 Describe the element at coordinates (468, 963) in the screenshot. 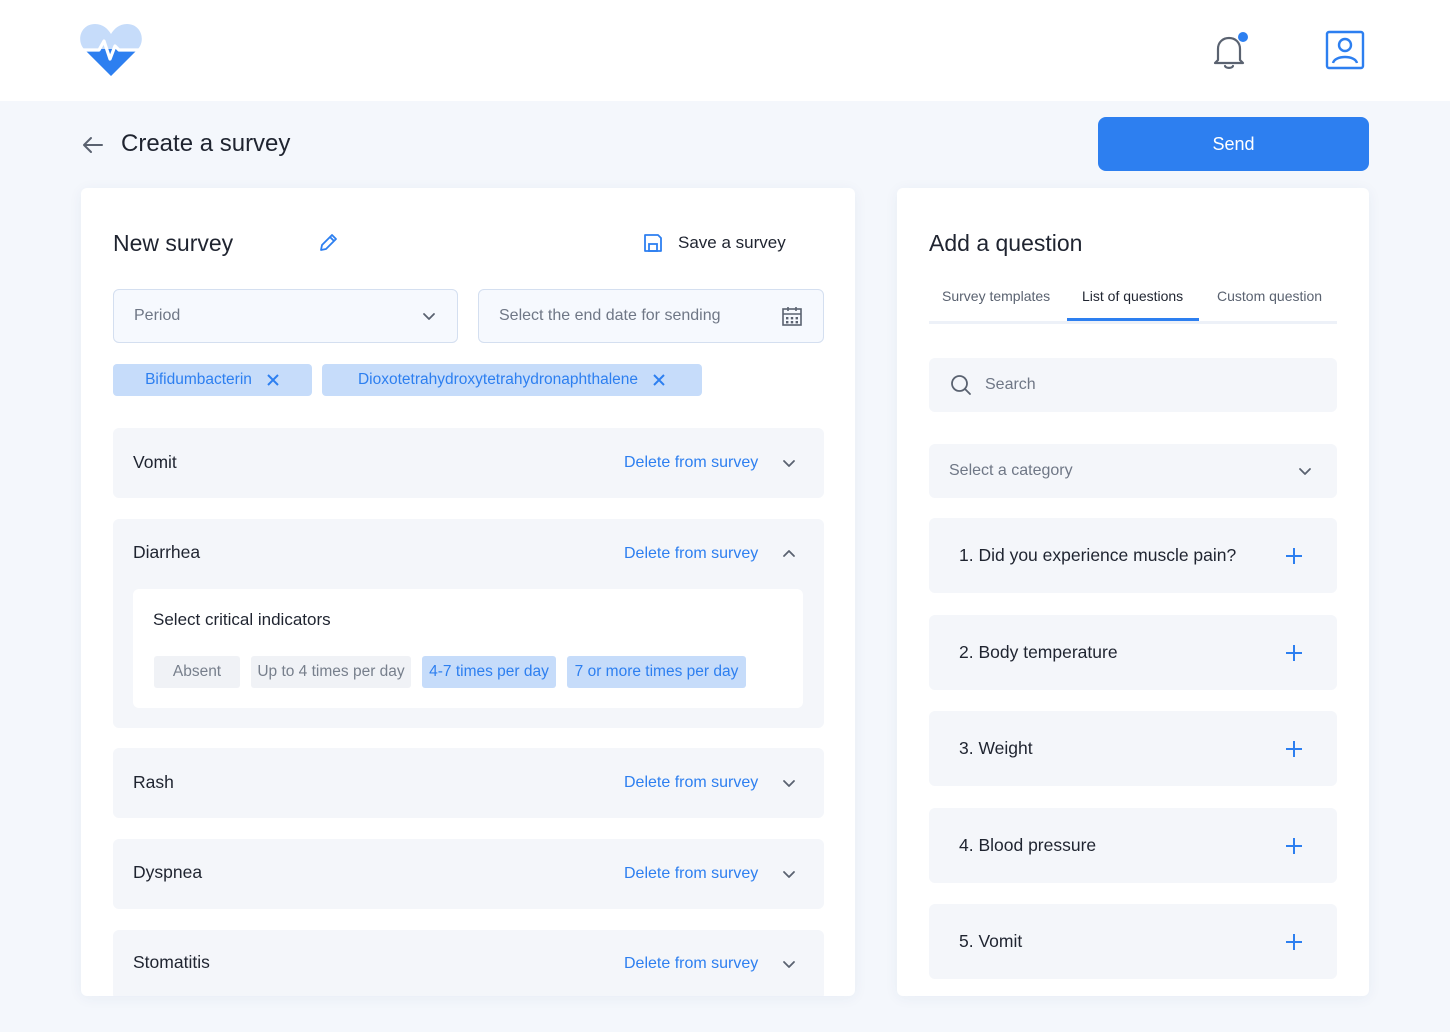

I see `survey-question-item: Stomatitis Delete from survey` at that location.